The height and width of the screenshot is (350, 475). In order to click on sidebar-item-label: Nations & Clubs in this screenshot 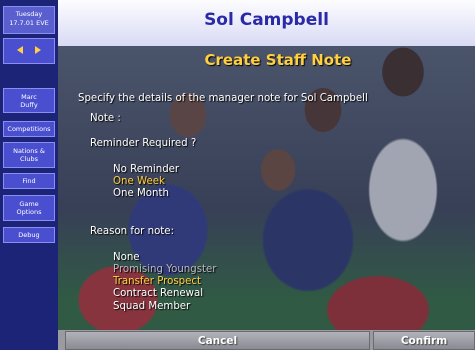, I will do `click(29, 155)`.